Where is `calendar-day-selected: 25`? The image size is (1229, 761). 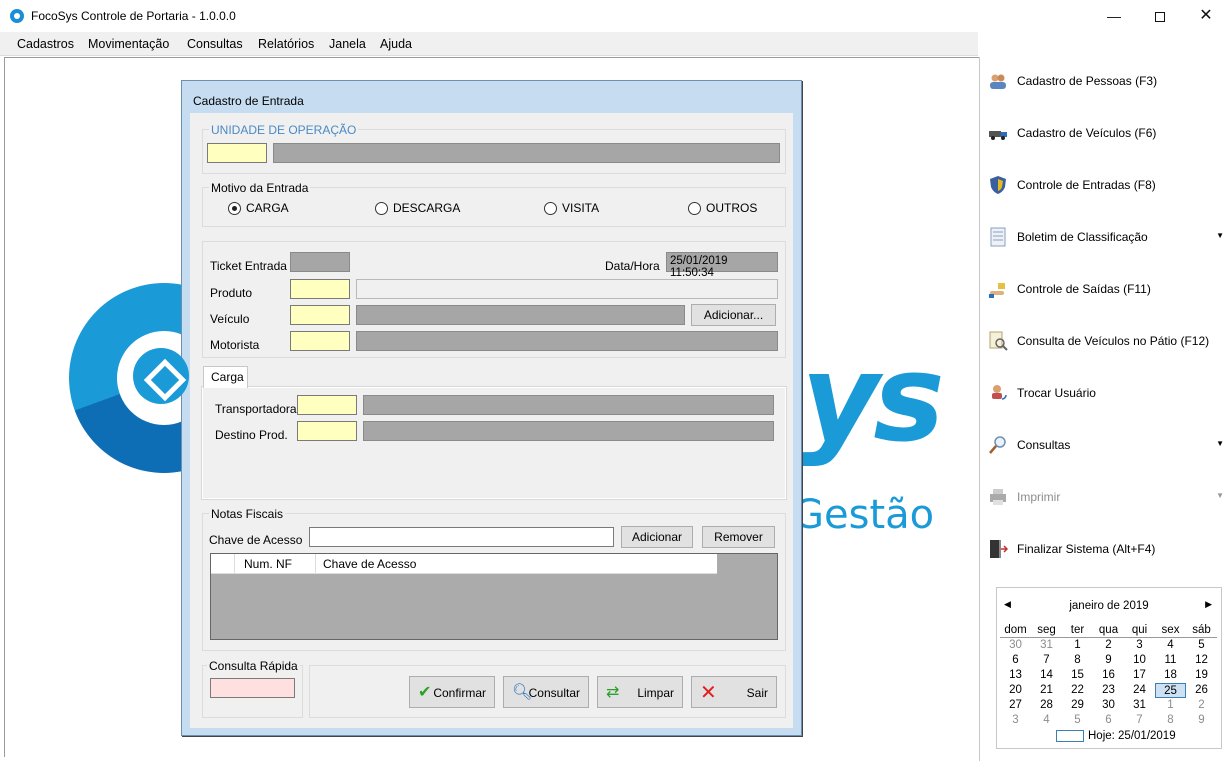
calendar-day-selected: 25 is located at coordinates (1170, 690).